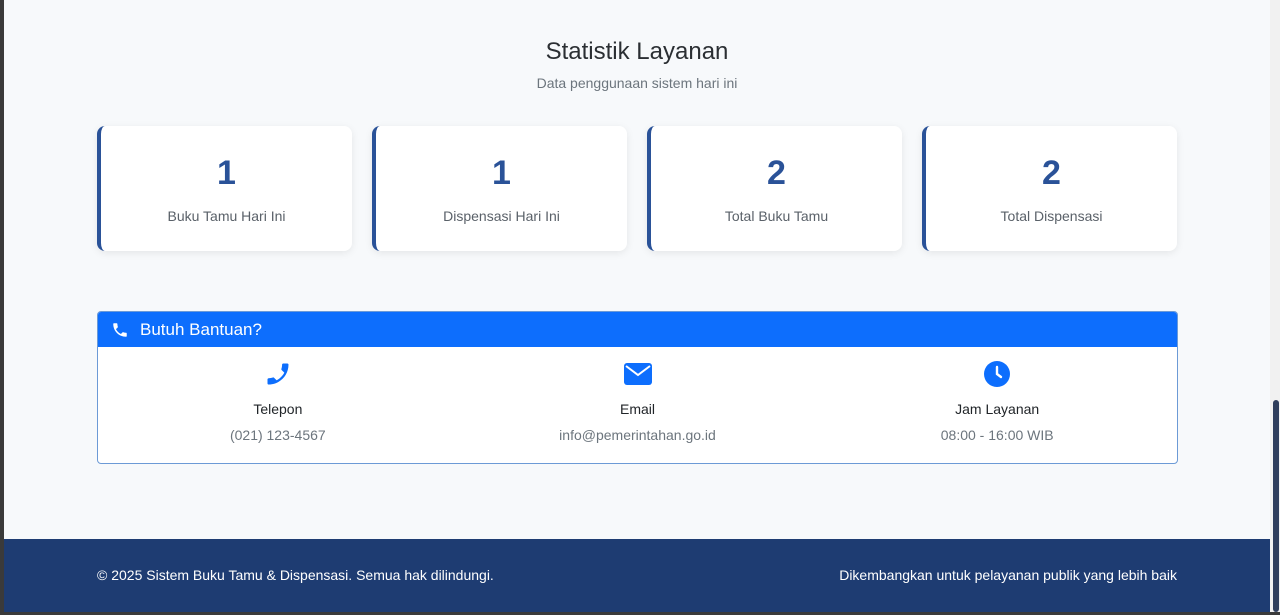 This screenshot has height=615, width=1280. I want to click on stat-card-dispensation-today: 1 Dispensasi Hari Ini, so click(499, 188).